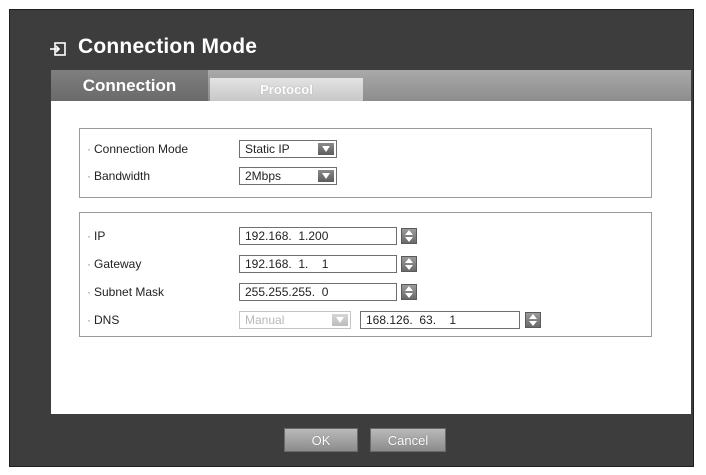  Describe the element at coordinates (295, 320) in the screenshot. I see `dns-mode-select: Manual` at that location.